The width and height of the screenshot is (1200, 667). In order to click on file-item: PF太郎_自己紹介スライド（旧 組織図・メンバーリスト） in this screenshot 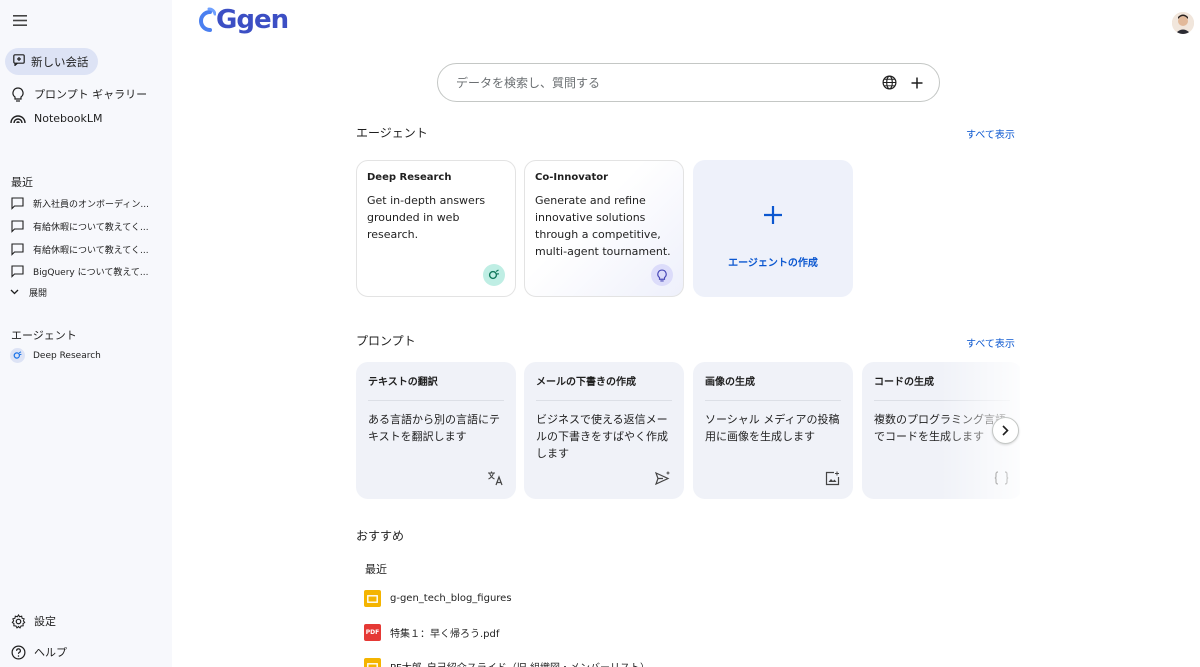, I will do `click(507, 662)`.